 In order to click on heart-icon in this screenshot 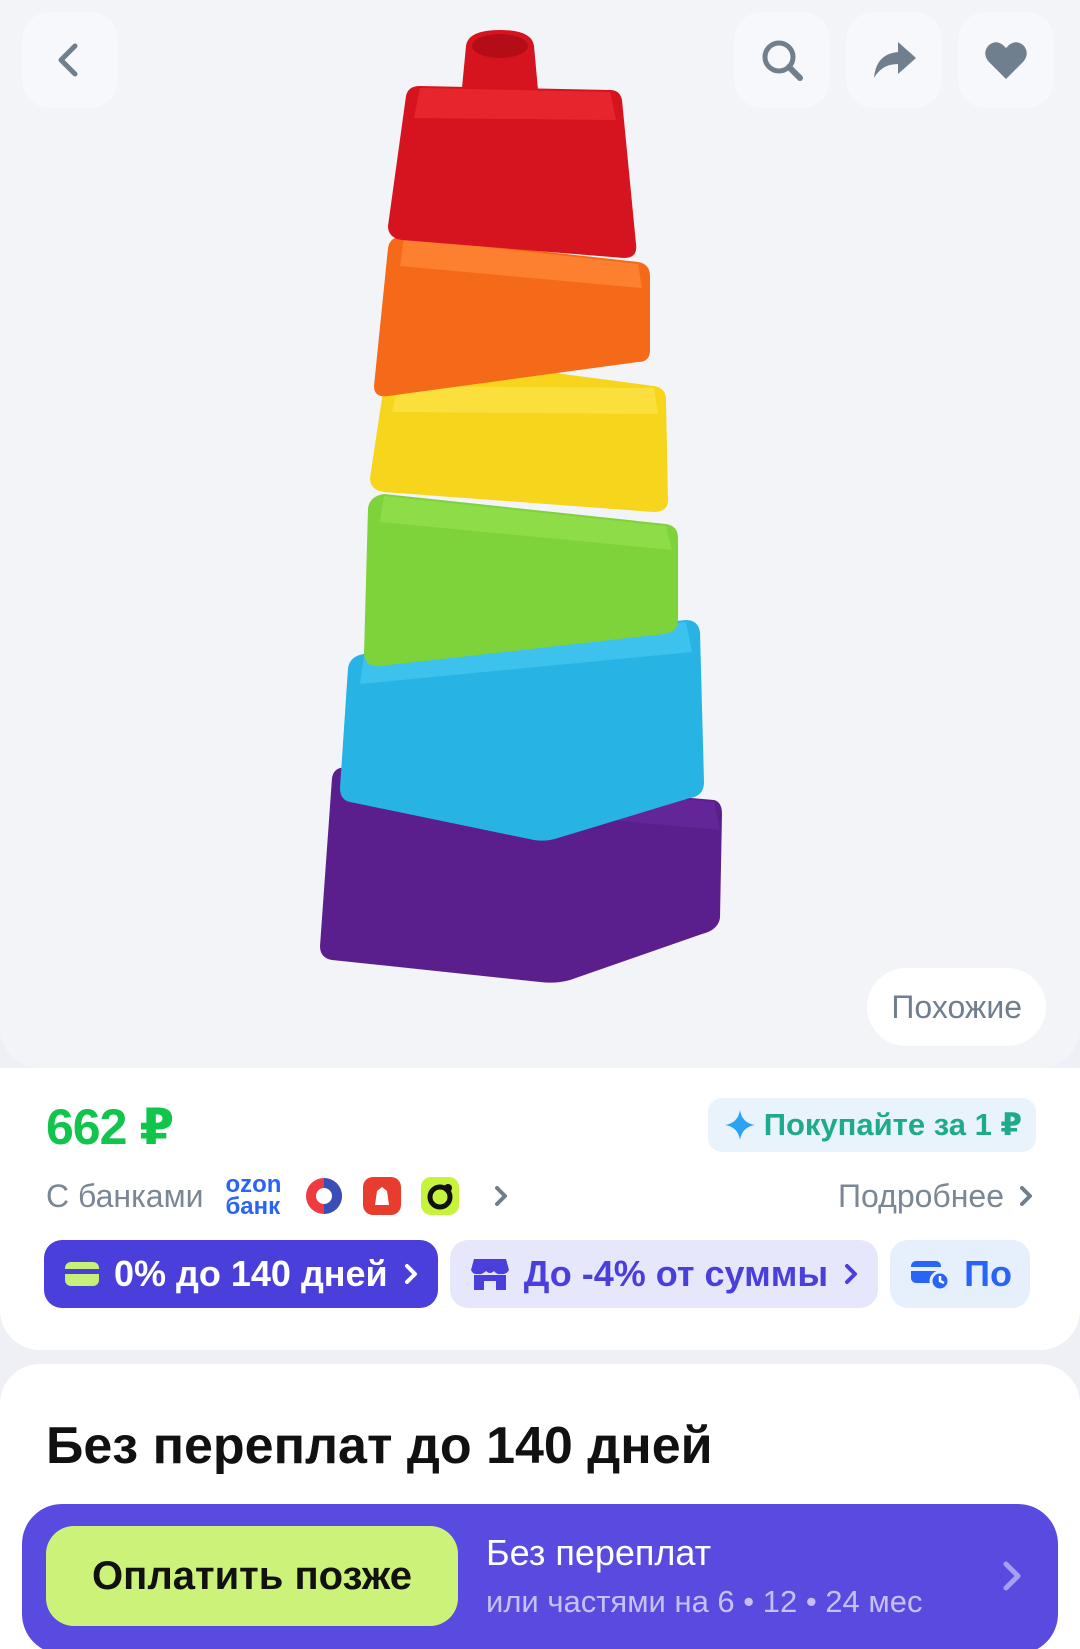, I will do `click(1006, 60)`.